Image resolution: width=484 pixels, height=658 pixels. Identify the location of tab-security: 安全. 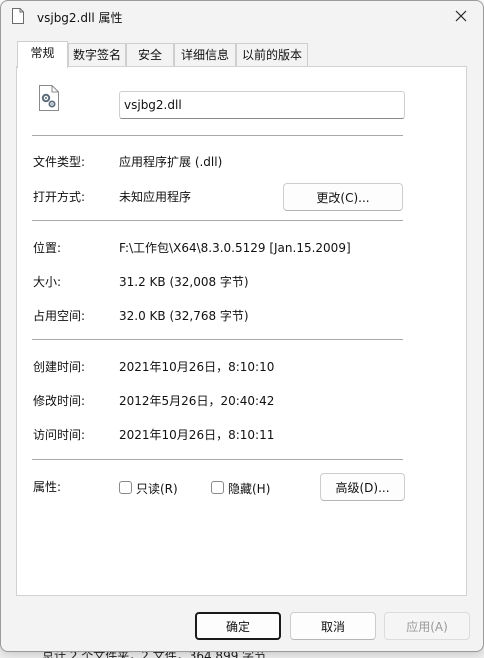
(150, 55).